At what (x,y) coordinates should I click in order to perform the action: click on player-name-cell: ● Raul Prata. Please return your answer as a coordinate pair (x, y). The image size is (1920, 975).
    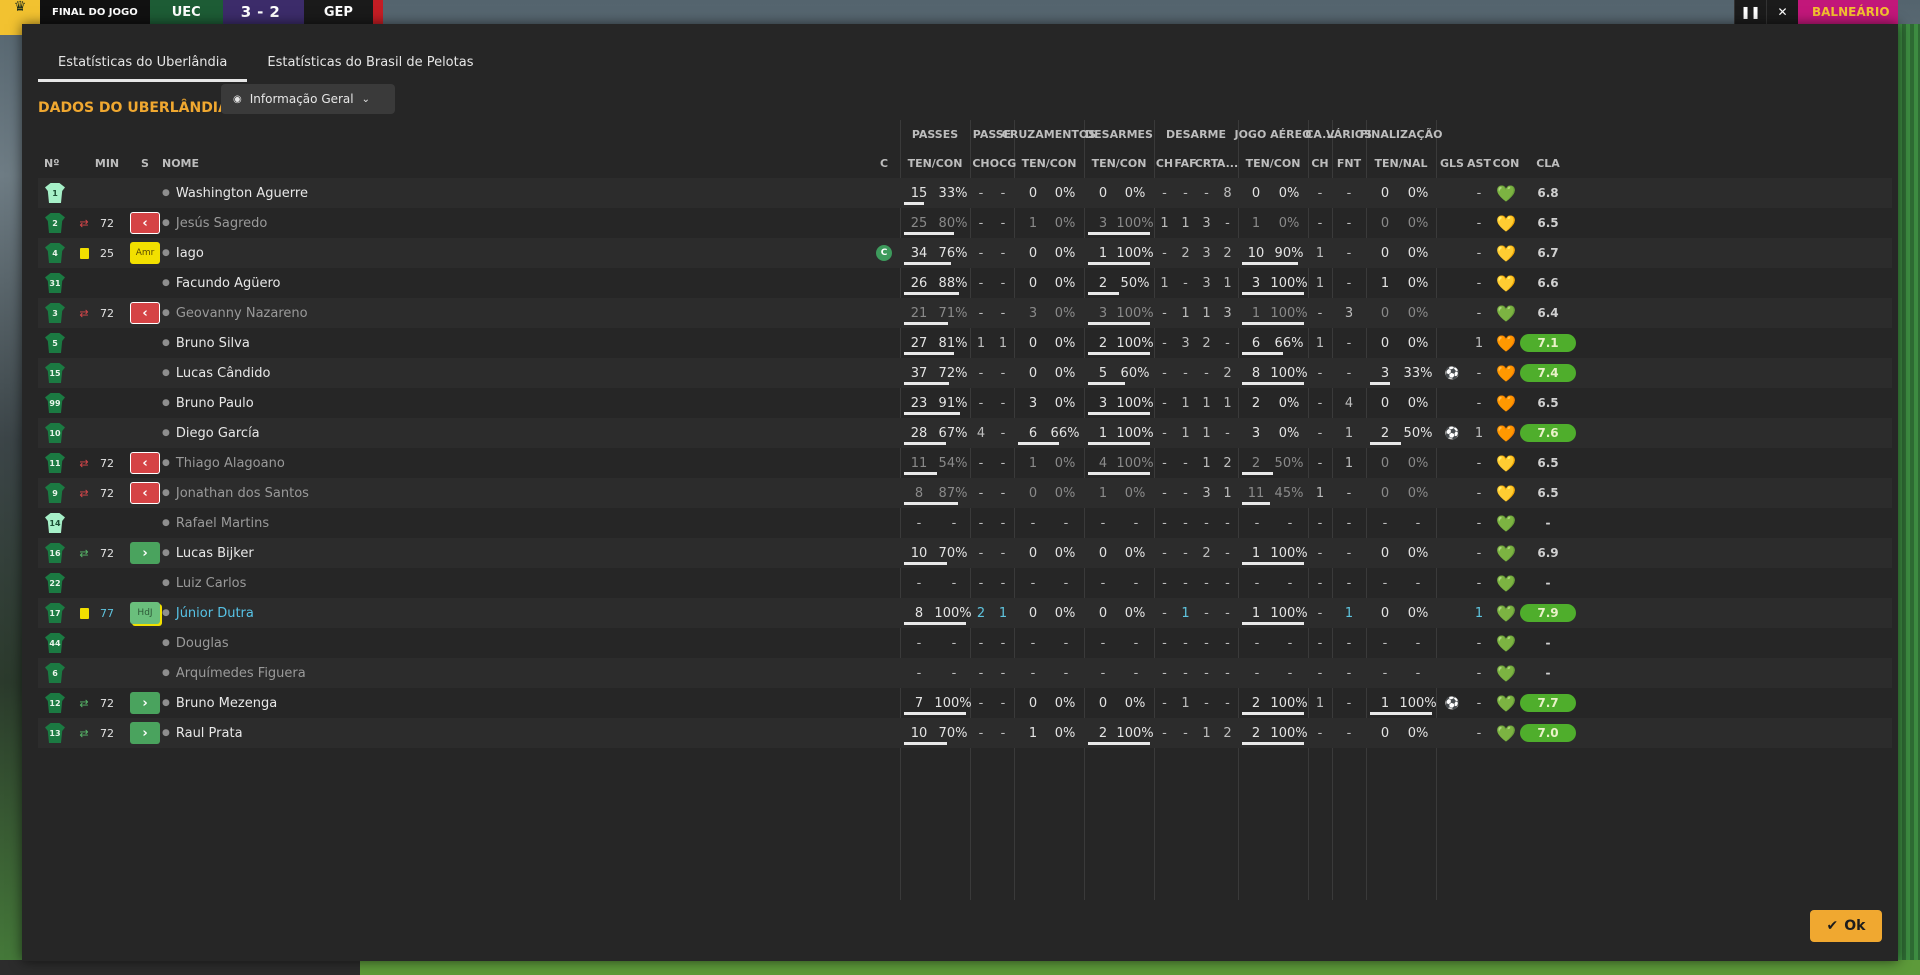
    Looking at the image, I should click on (332, 733).